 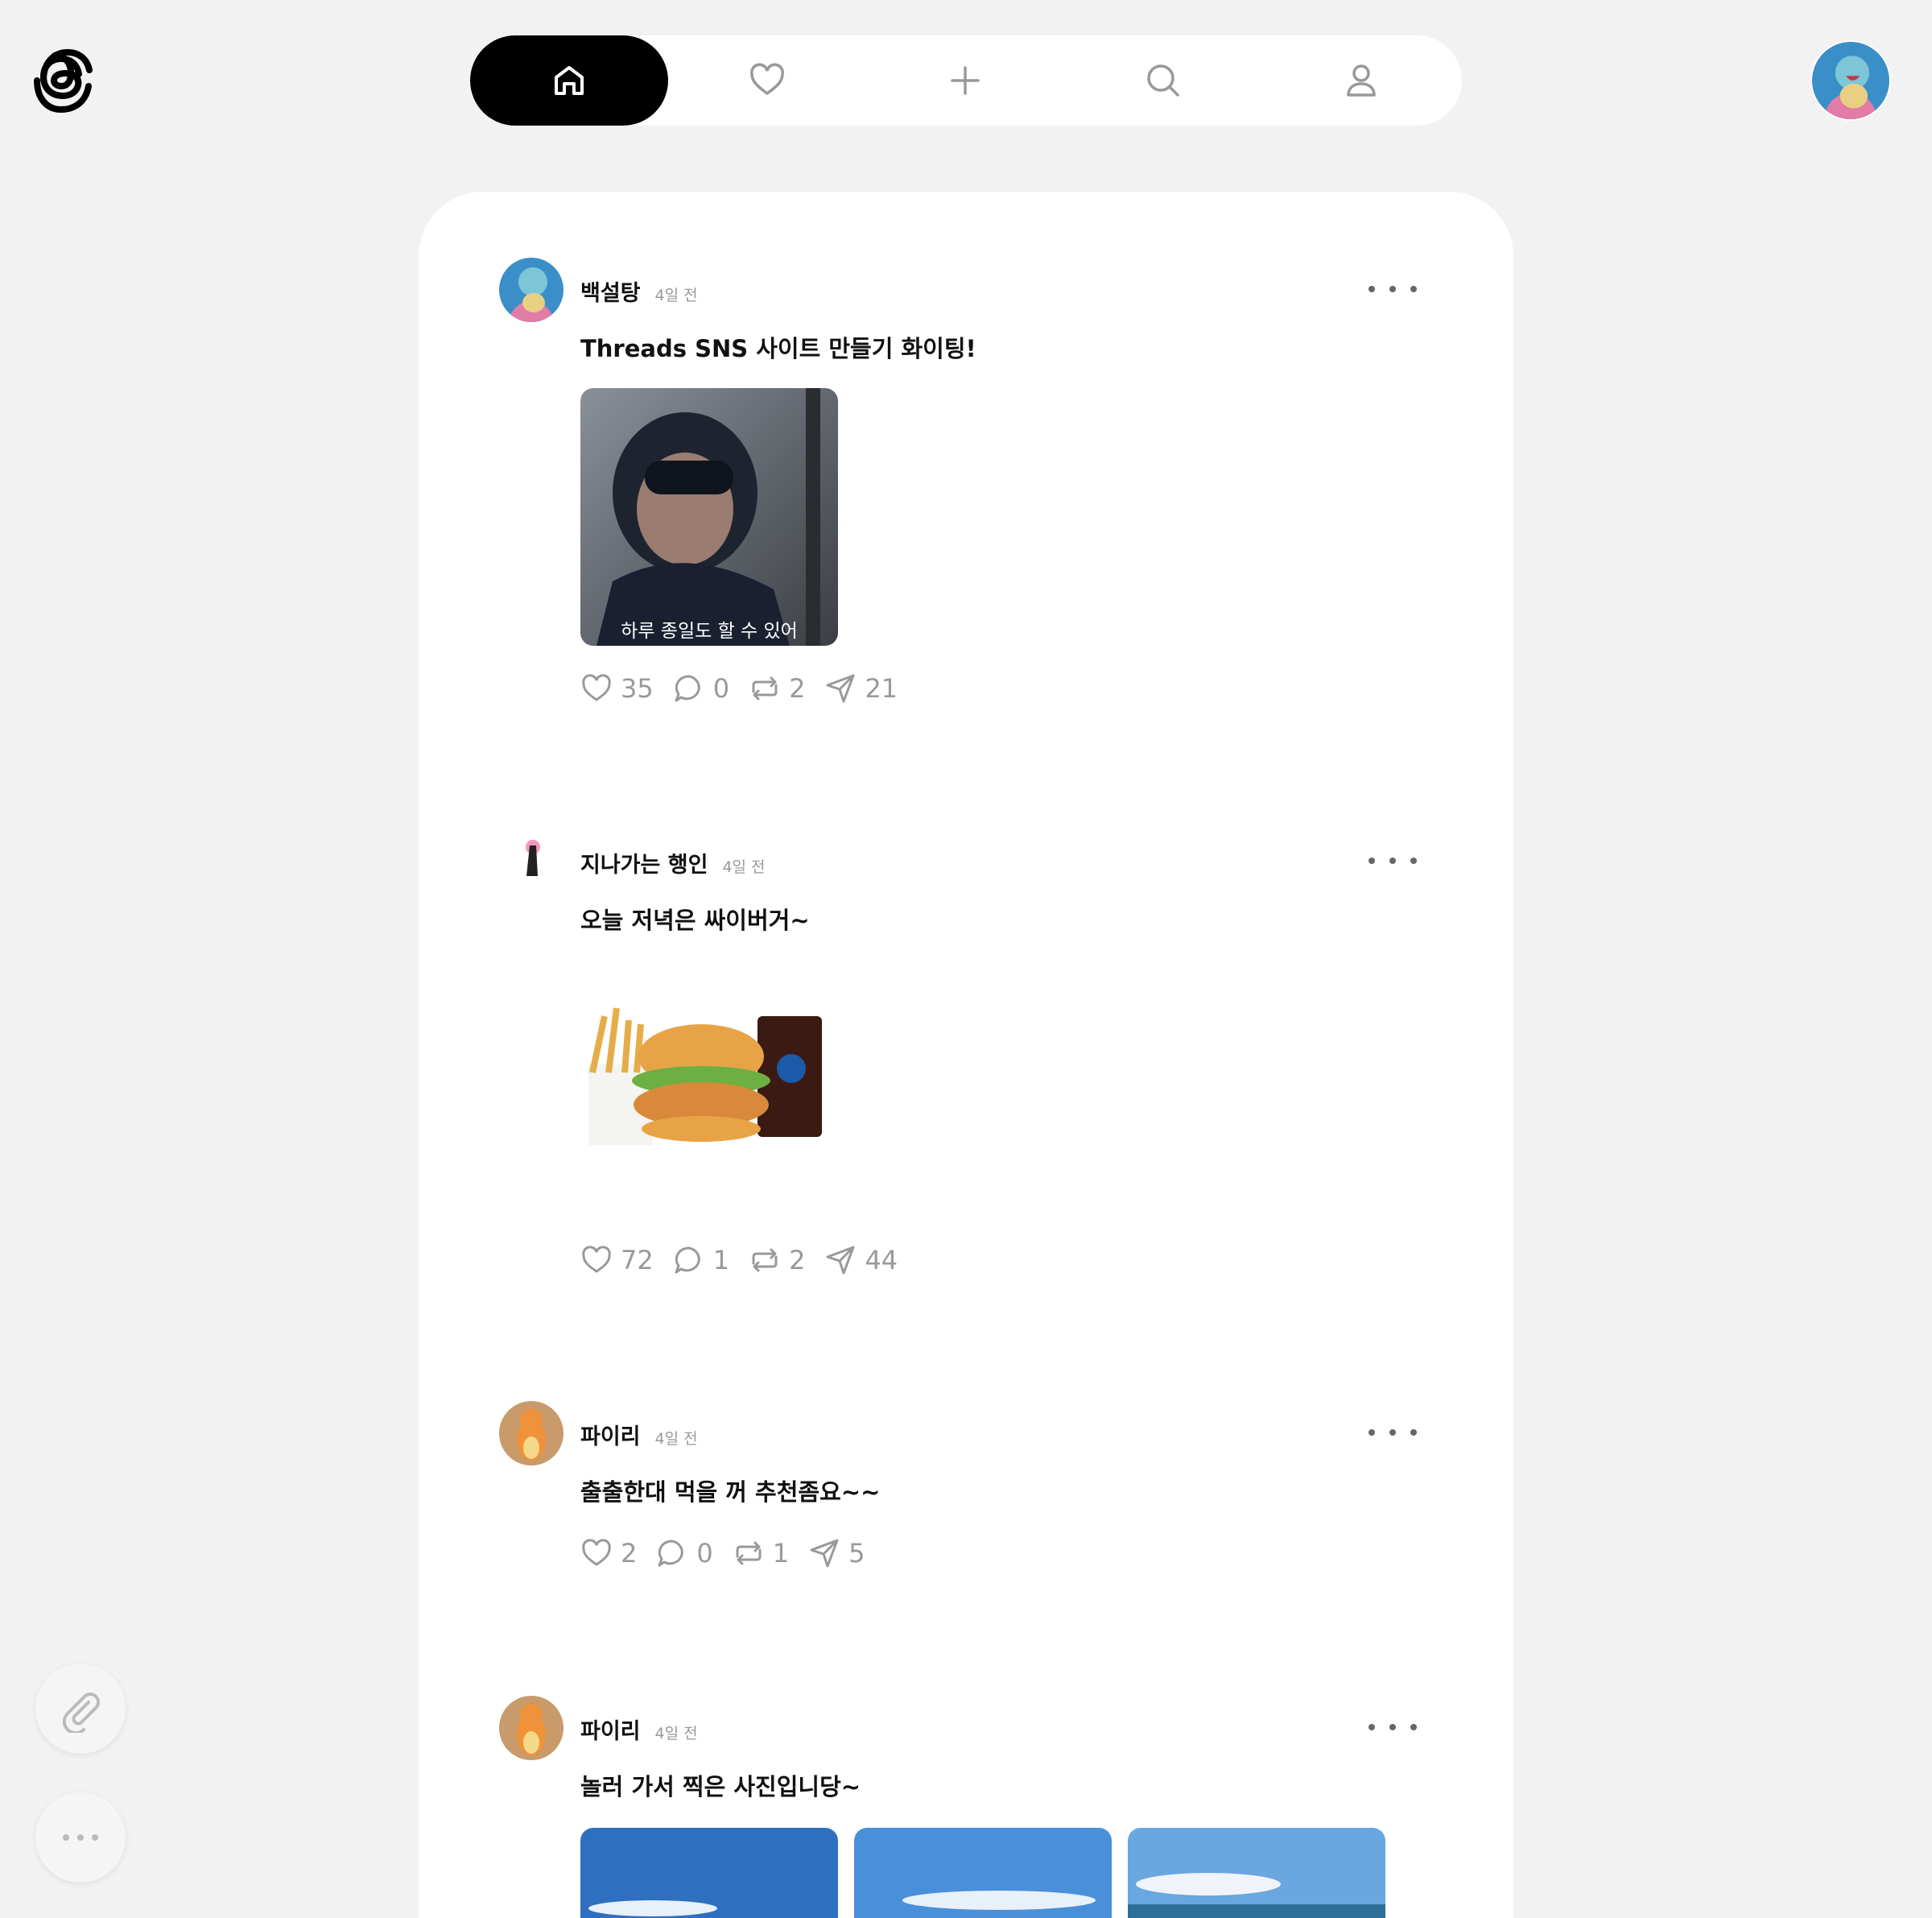 I want to click on post-text: 출출한대 먹을 꺼 추천좀요~~, so click(x=730, y=1492).